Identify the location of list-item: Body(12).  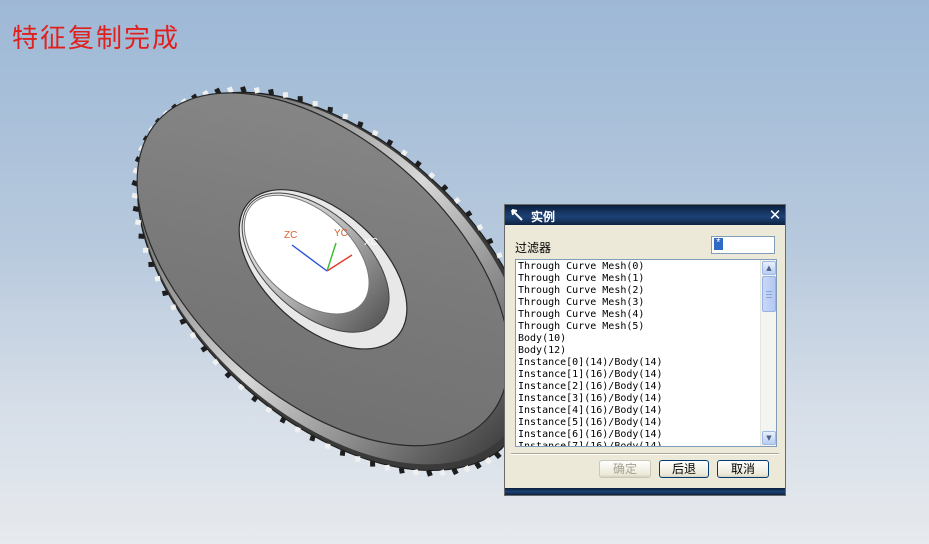
(638, 351).